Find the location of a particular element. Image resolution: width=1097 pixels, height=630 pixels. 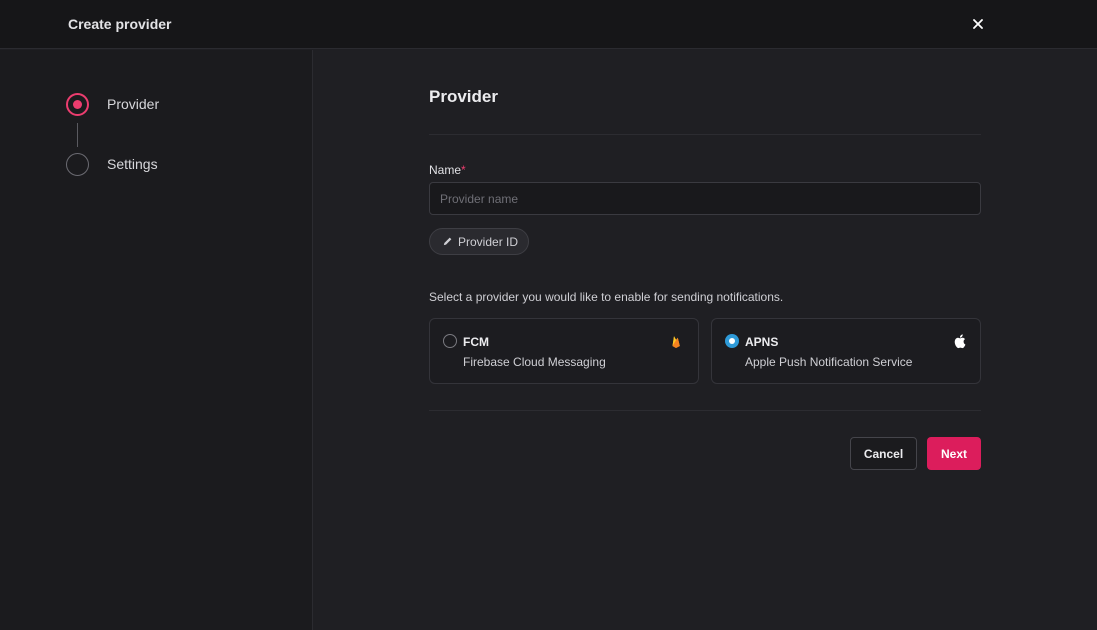

name-label: Name* is located at coordinates (447, 170).